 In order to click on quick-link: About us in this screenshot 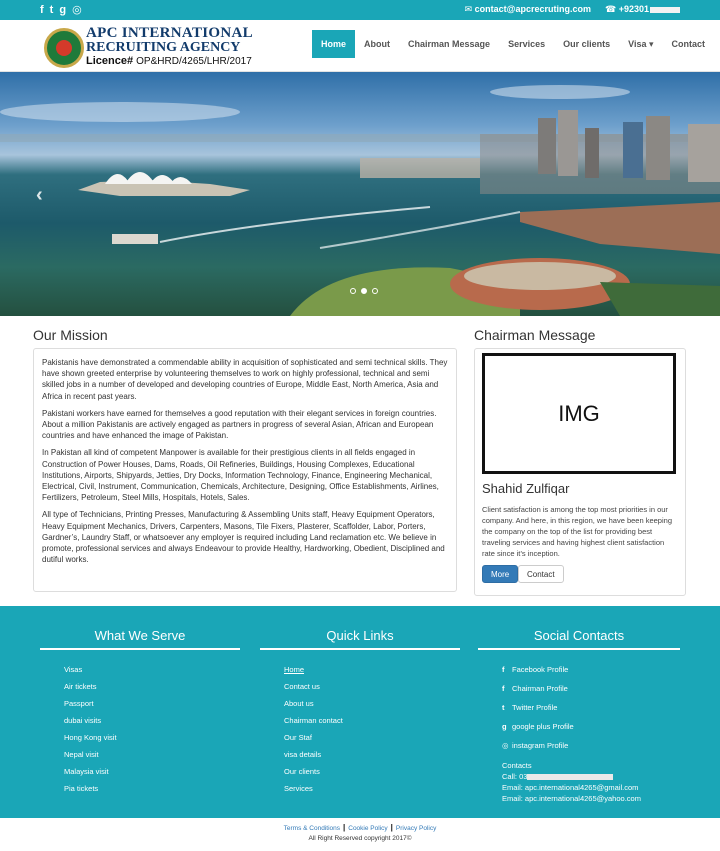, I will do `click(313, 707)`.